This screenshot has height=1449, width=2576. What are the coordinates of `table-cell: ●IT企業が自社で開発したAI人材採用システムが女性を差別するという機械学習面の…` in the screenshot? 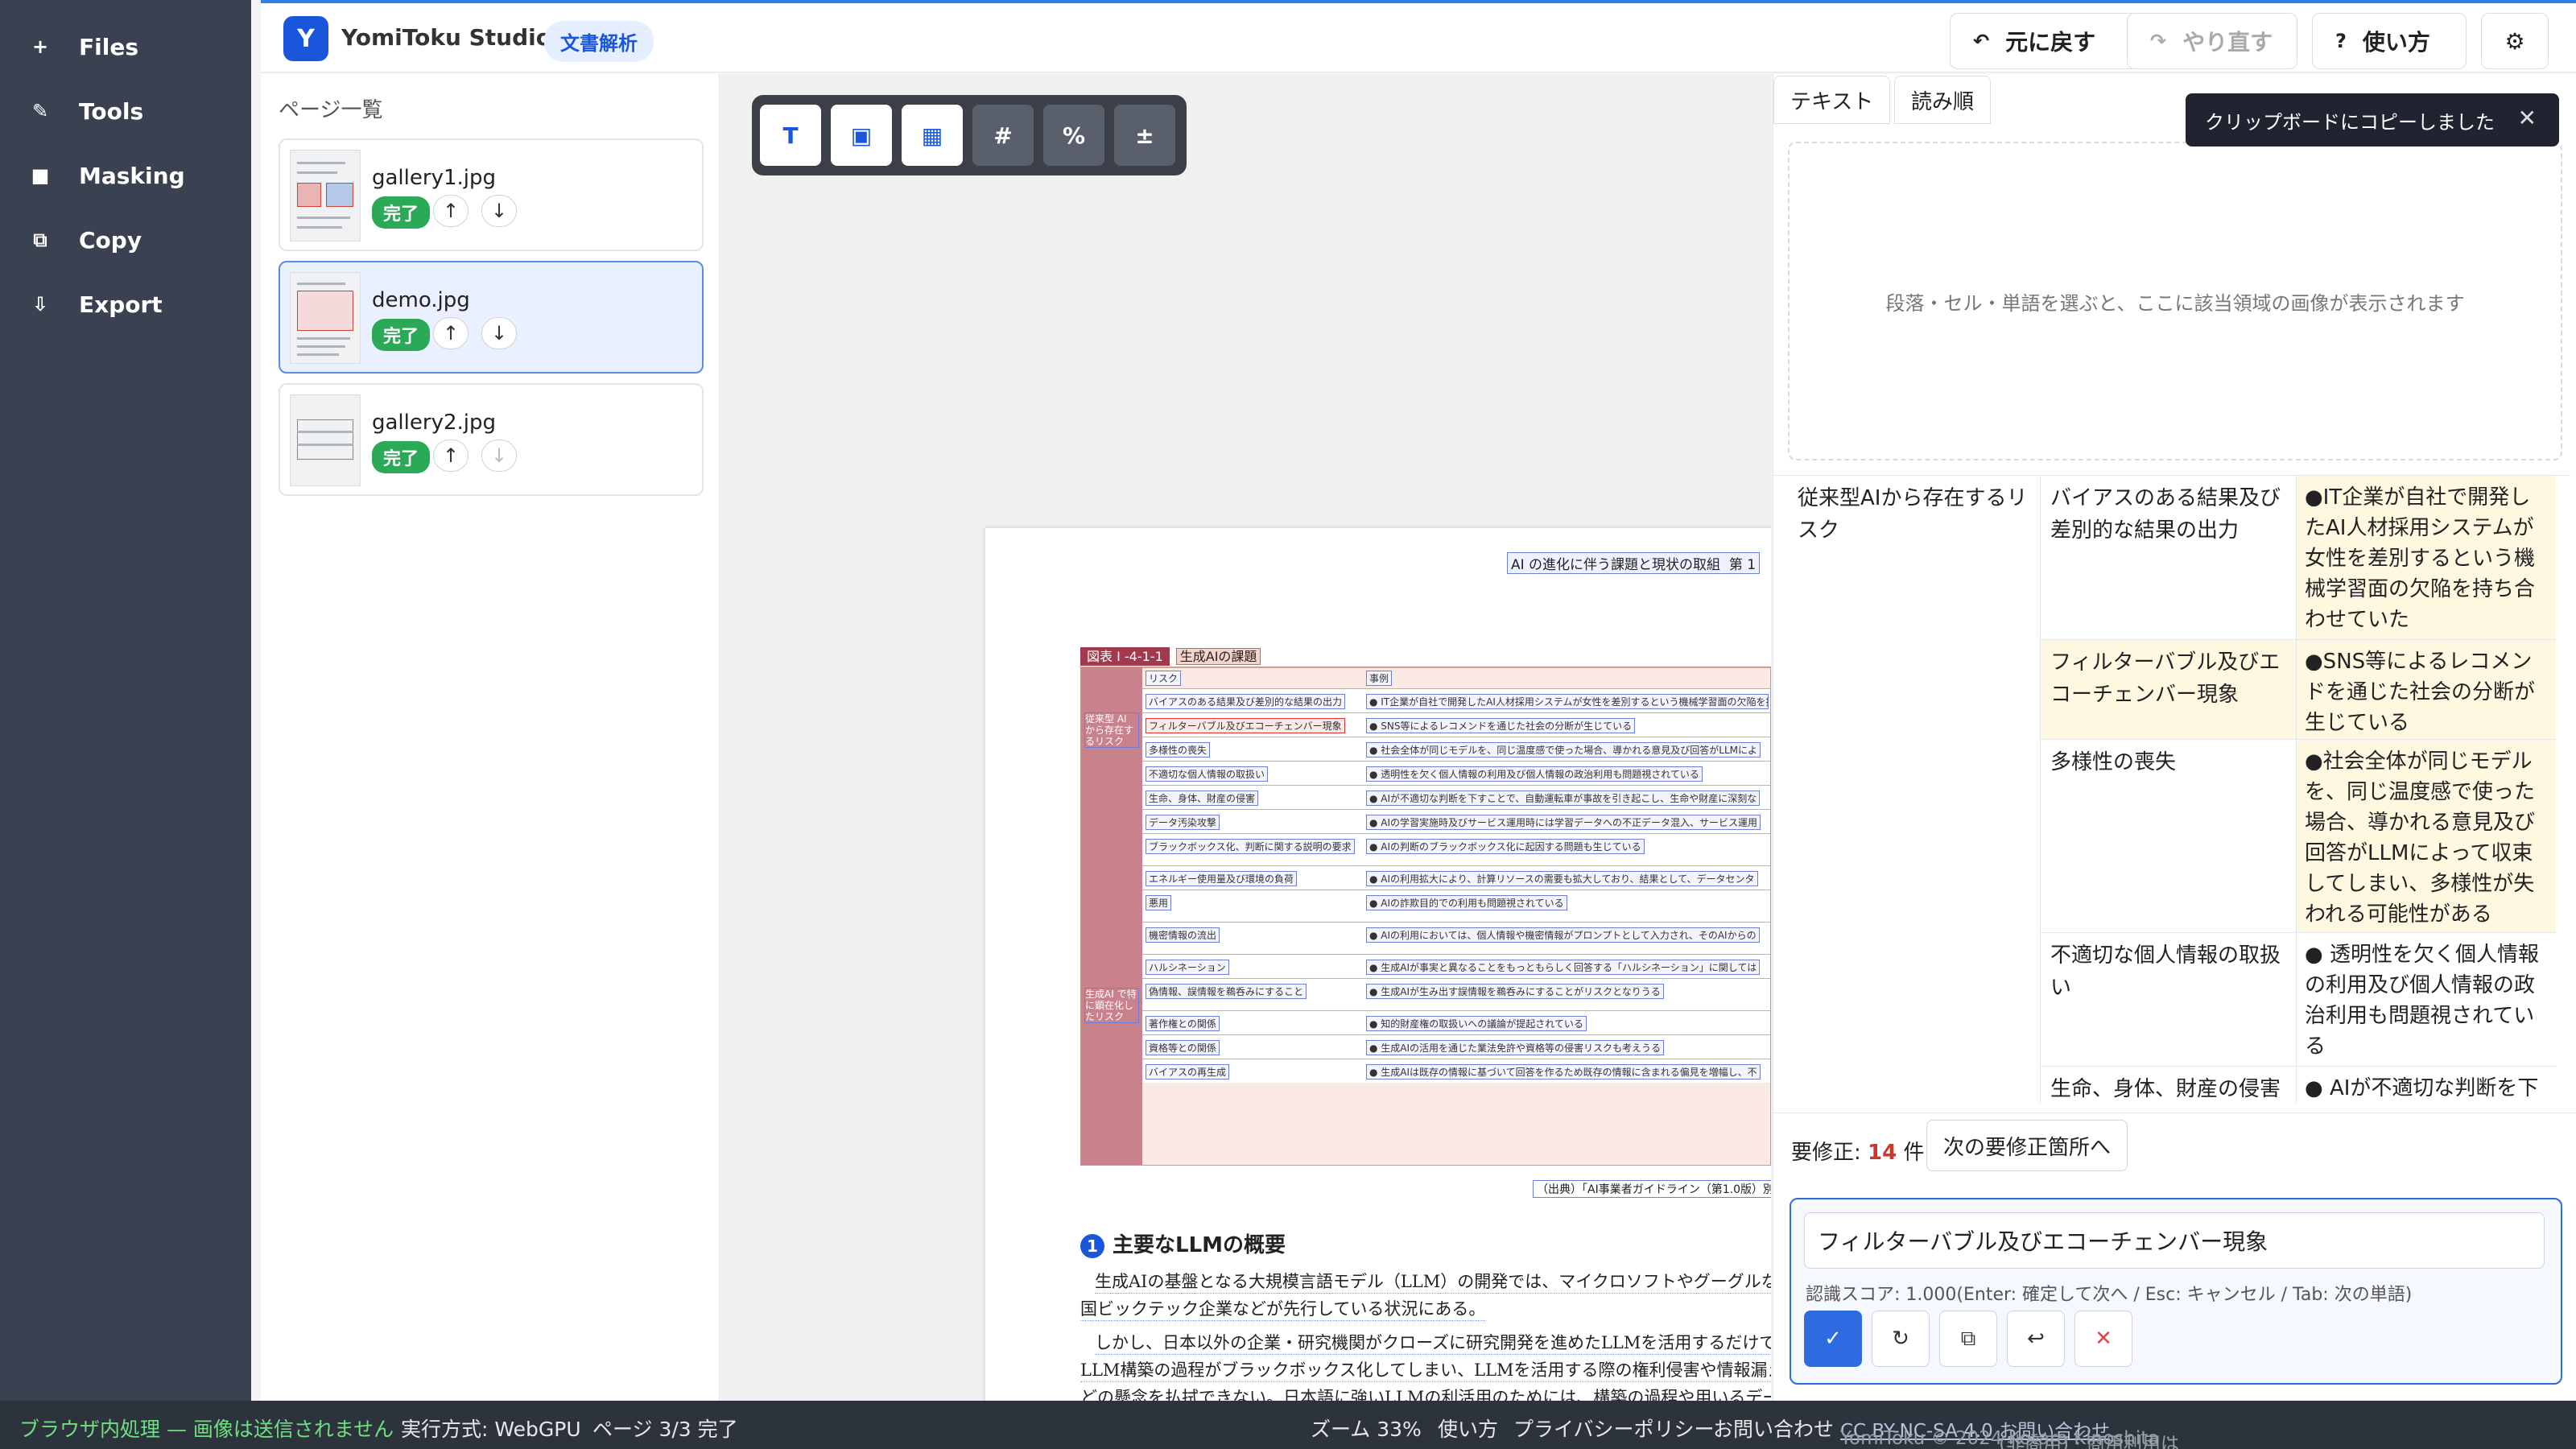 It's located at (2426, 557).